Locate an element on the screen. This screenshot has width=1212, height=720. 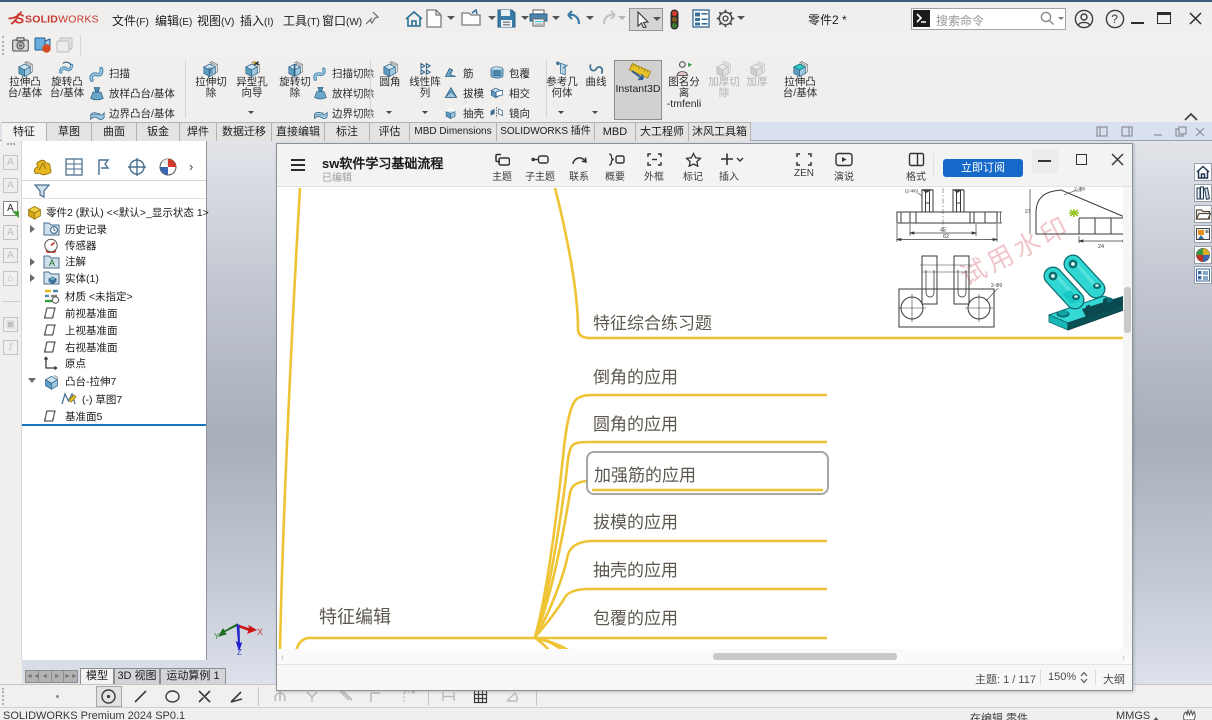
svg-text: Z is located at coordinates (239, 652).